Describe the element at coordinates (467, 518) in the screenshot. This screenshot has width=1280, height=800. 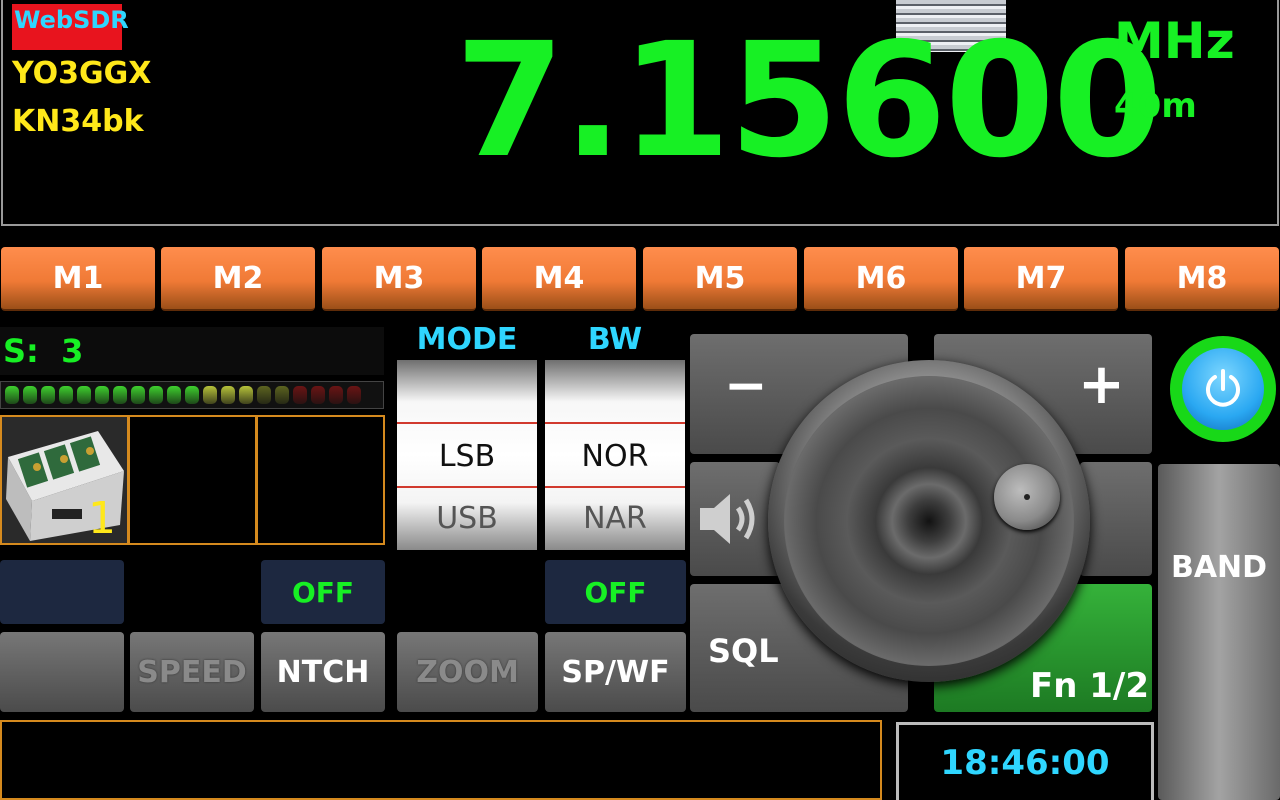
I see `mode-next: USB` at that location.